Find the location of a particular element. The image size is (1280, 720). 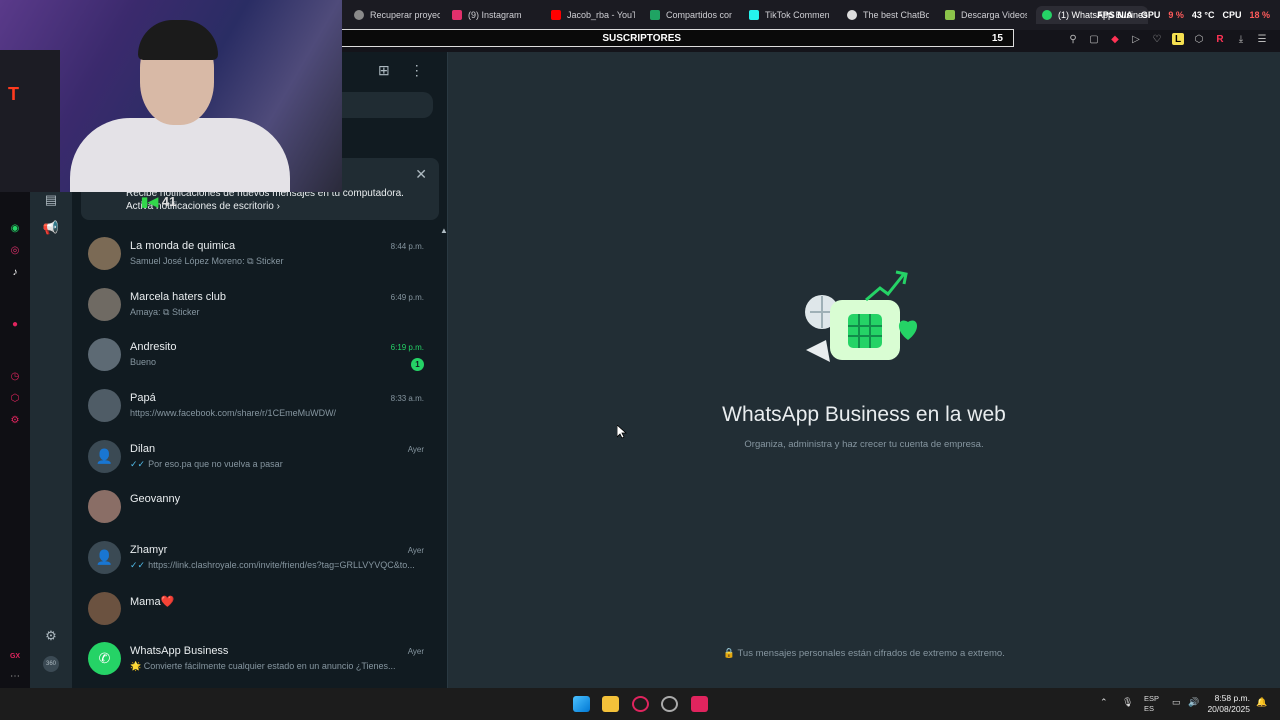

search-input is located at coordinates (381, 105).